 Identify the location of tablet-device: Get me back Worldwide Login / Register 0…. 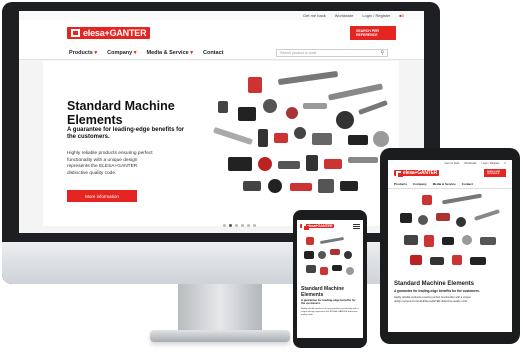
(450, 246).